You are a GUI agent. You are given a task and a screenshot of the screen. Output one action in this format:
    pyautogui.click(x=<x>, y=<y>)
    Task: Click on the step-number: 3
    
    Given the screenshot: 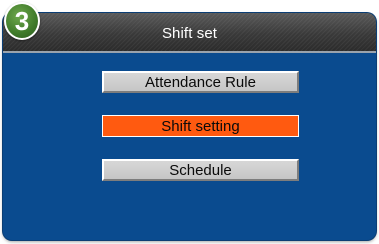 What is the action you would take?
    pyautogui.click(x=22, y=21)
    